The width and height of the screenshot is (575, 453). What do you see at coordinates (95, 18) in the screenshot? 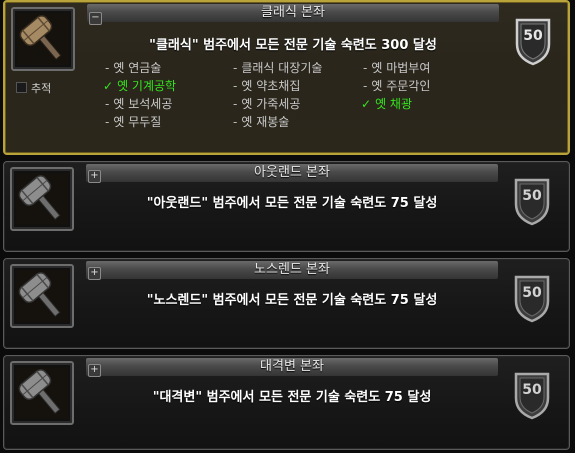
I see `collapse-toggle-button: −` at bounding box center [95, 18].